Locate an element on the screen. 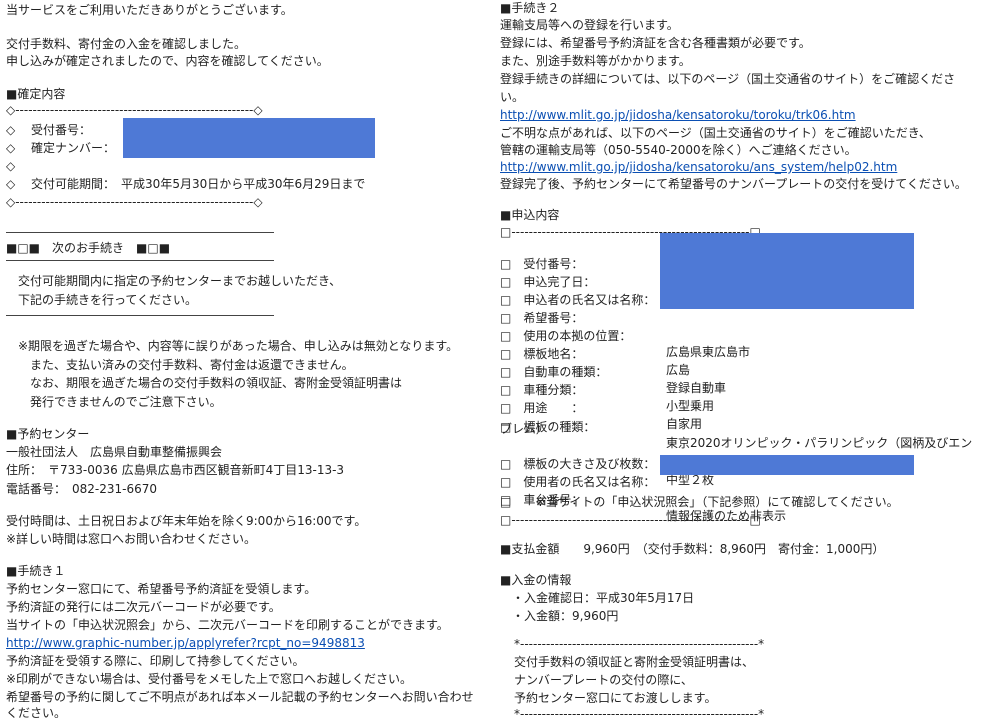 This screenshot has height=722, width=984. hours-line-1: 受付時間は、土日祝日および年末年始を除く9:00から16:00です。 is located at coordinates (186, 521).